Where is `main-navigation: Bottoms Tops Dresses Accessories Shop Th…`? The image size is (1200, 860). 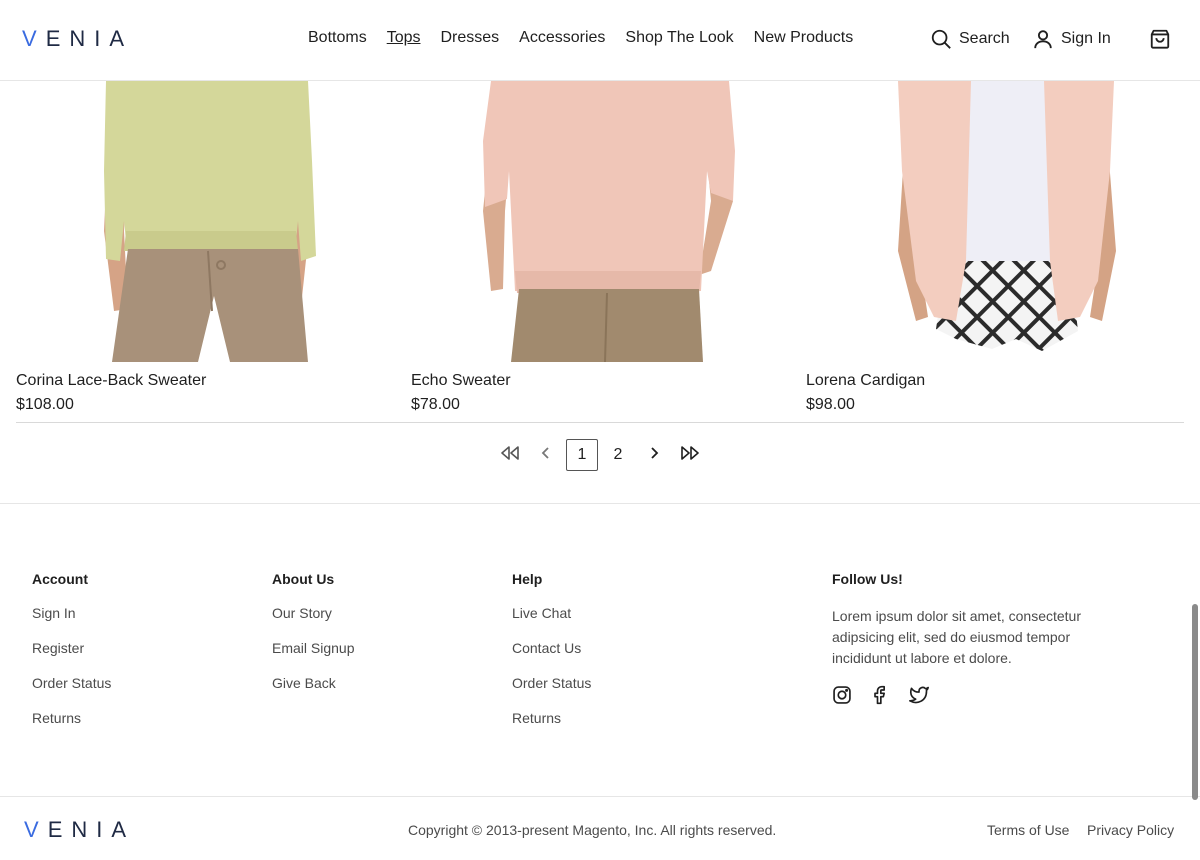 main-navigation: Bottoms Tops Dresses Accessories Shop Th… is located at coordinates (580, 38).